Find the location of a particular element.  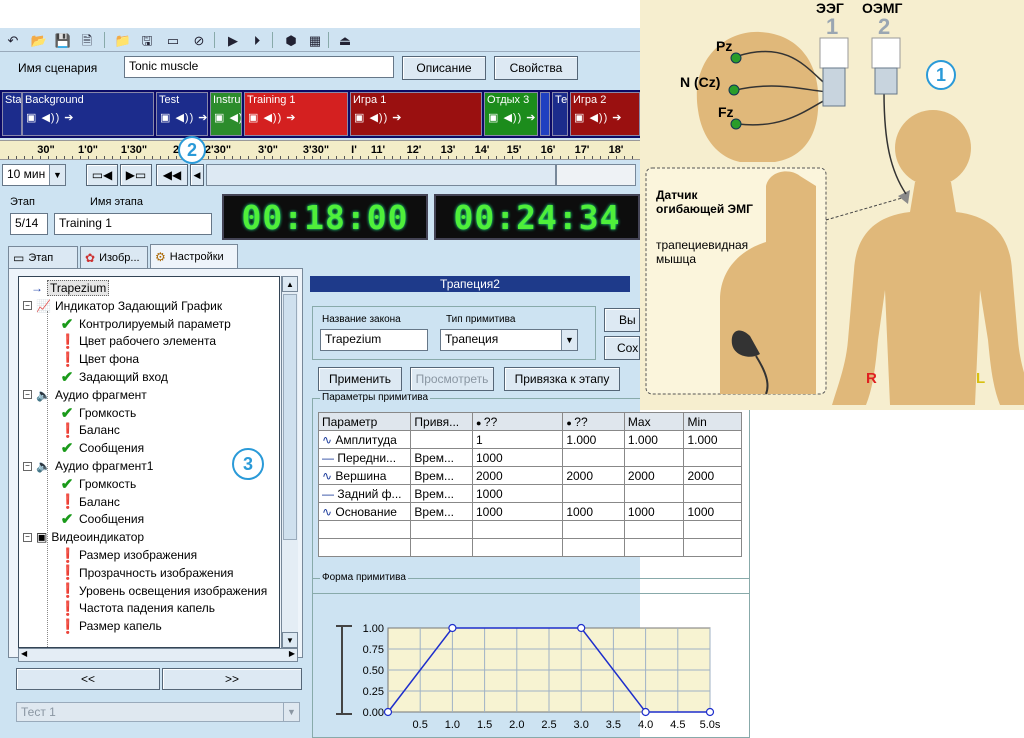

bind-to-stage-button: Привязка к этапу is located at coordinates (562, 379).